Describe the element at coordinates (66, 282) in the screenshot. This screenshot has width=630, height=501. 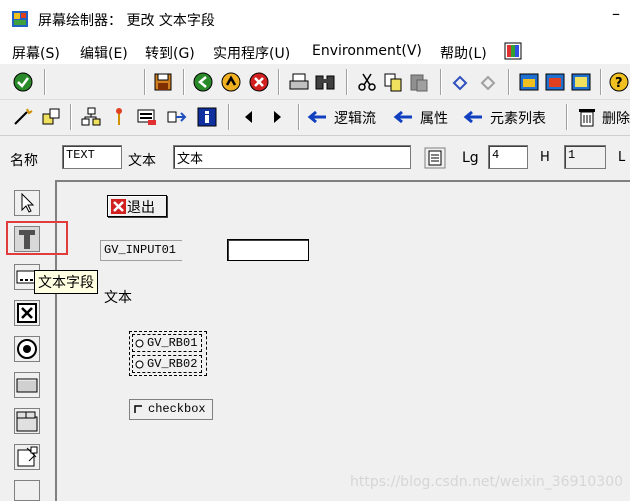
I see `tooltip: 文本字段` at that location.